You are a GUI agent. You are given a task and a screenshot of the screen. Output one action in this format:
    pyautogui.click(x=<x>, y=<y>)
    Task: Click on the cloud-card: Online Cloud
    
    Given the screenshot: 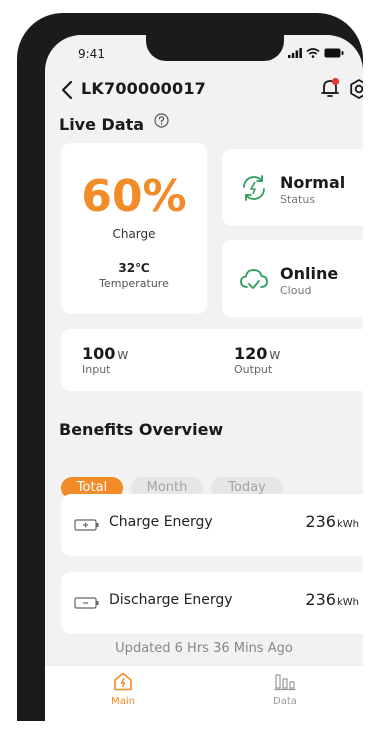 What is the action you would take?
    pyautogui.click(x=292, y=278)
    